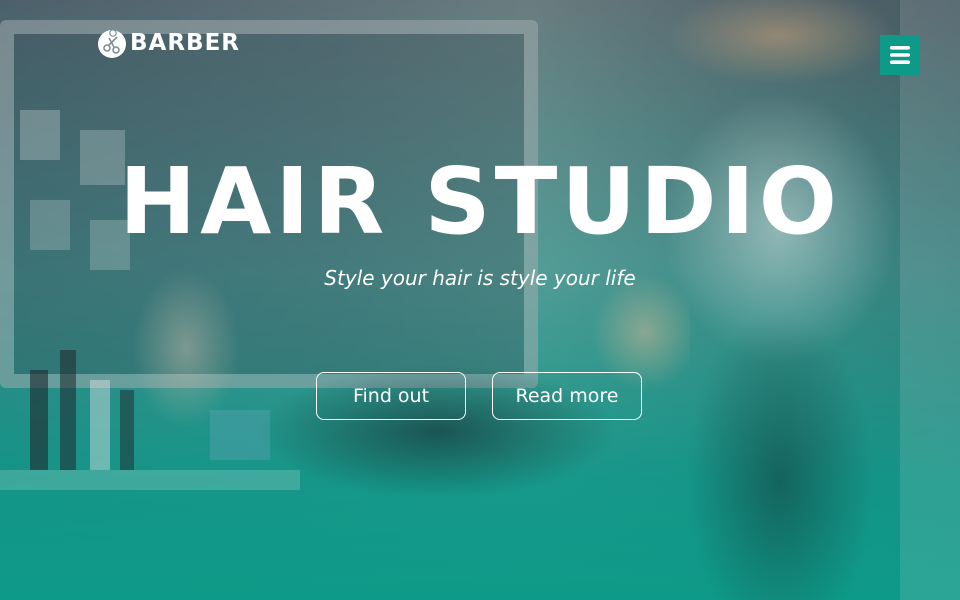 The height and width of the screenshot is (600, 960). I want to click on site-logo: BARBER, so click(168, 43).